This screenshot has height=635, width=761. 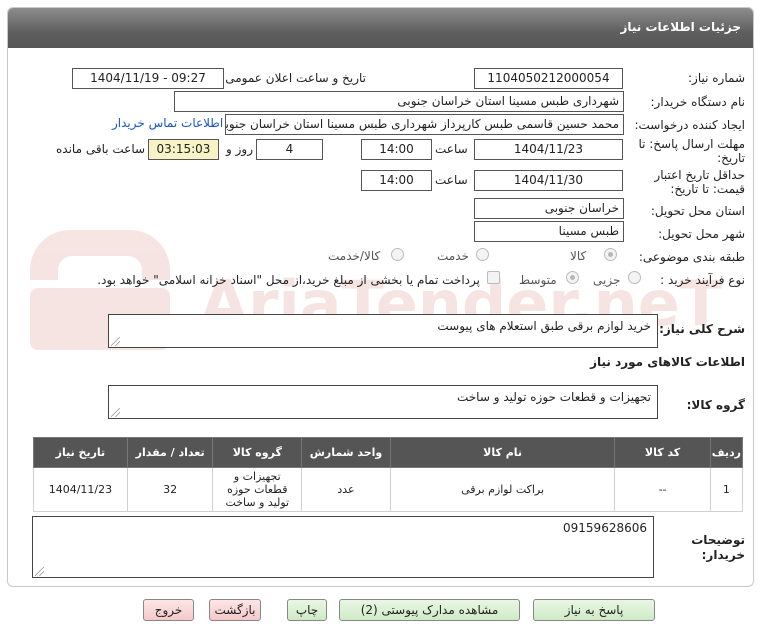 I want to click on deadline-days-label: روز و, so click(x=239, y=149).